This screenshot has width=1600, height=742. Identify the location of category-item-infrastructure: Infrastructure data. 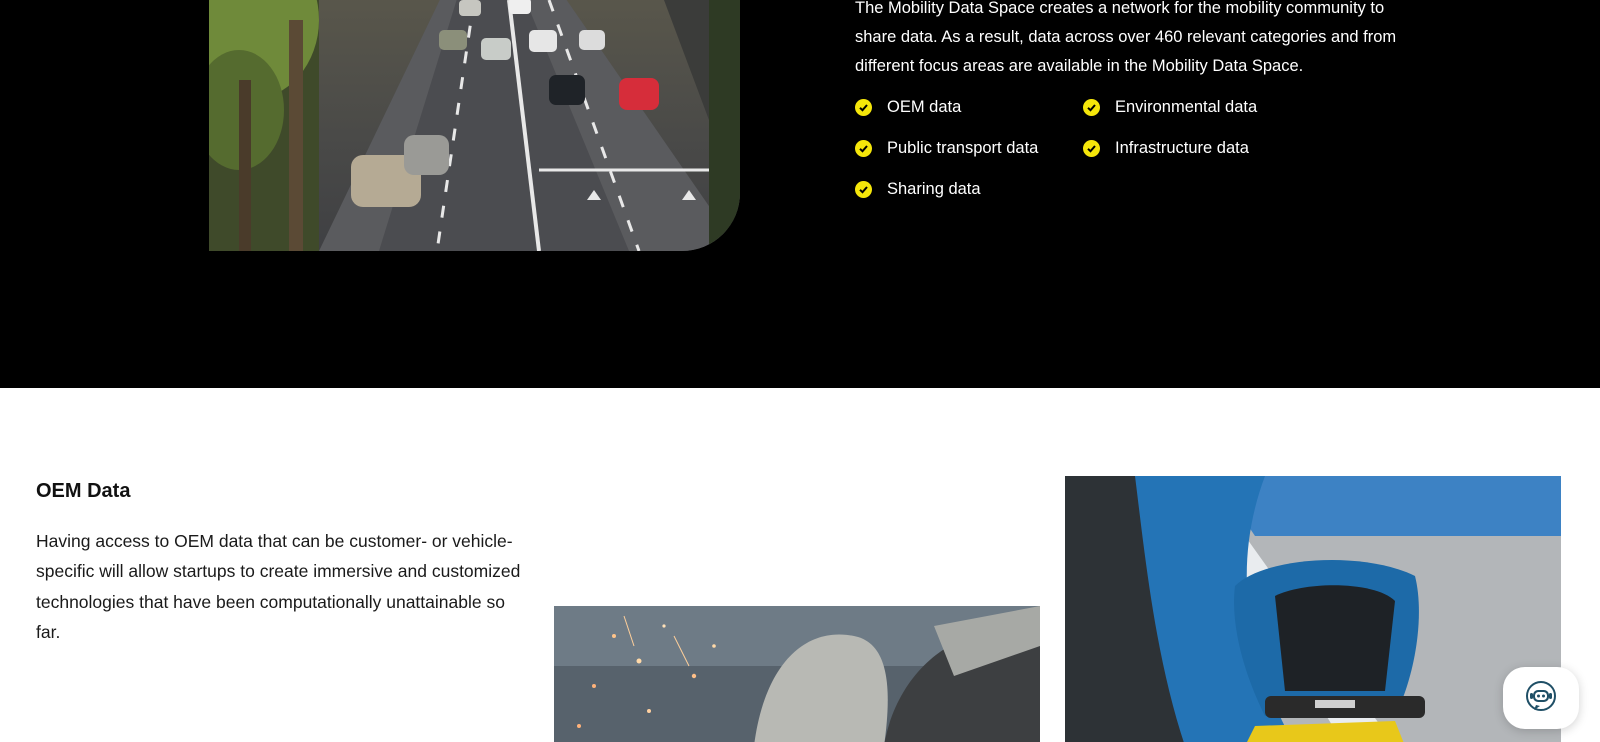
(1166, 148).